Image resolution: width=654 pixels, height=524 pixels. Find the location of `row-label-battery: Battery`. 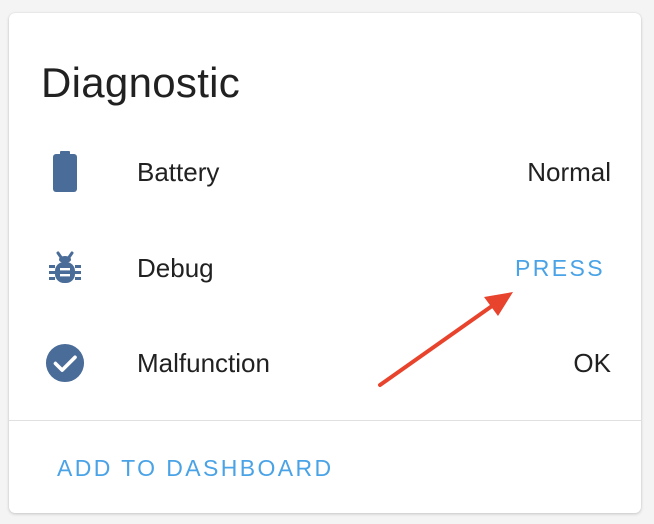

row-label-battery: Battery is located at coordinates (178, 172).